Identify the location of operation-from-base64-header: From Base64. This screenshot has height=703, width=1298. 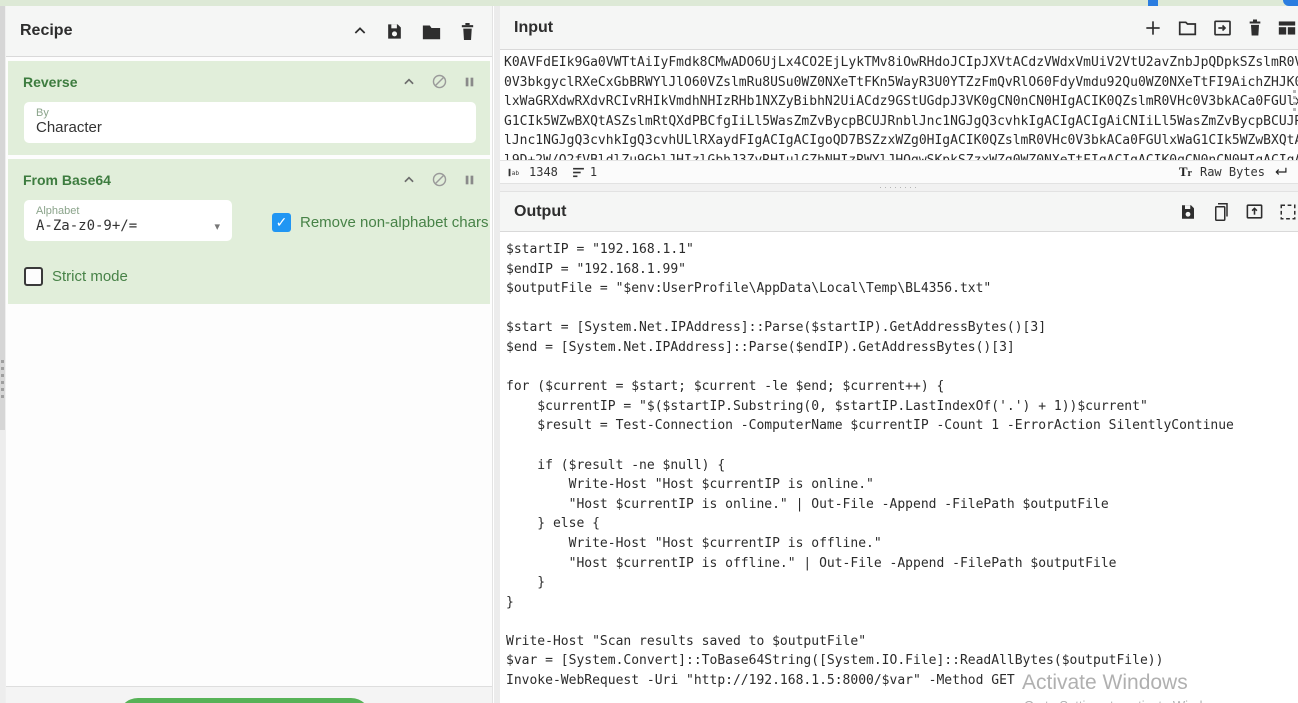
(249, 176).